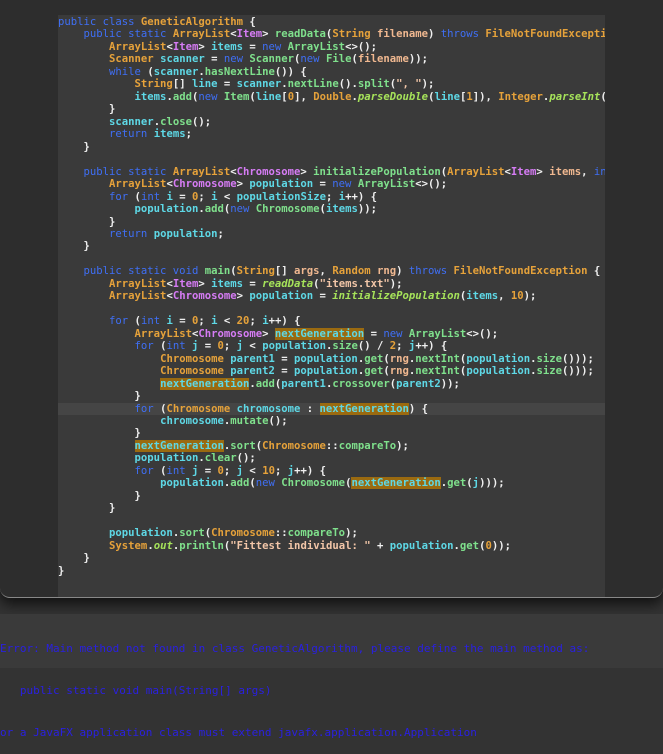 This screenshot has height=754, width=663. I want to click on code-token: ::, so click(332, 445).